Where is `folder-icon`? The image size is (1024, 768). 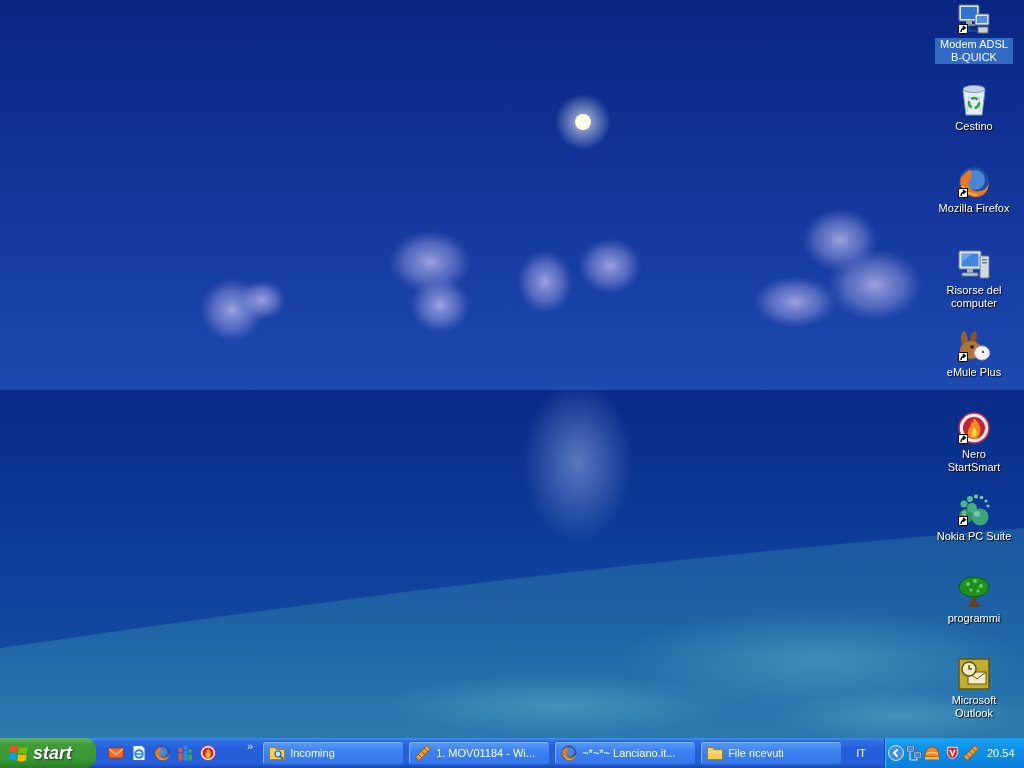
folder-icon is located at coordinates (715, 753).